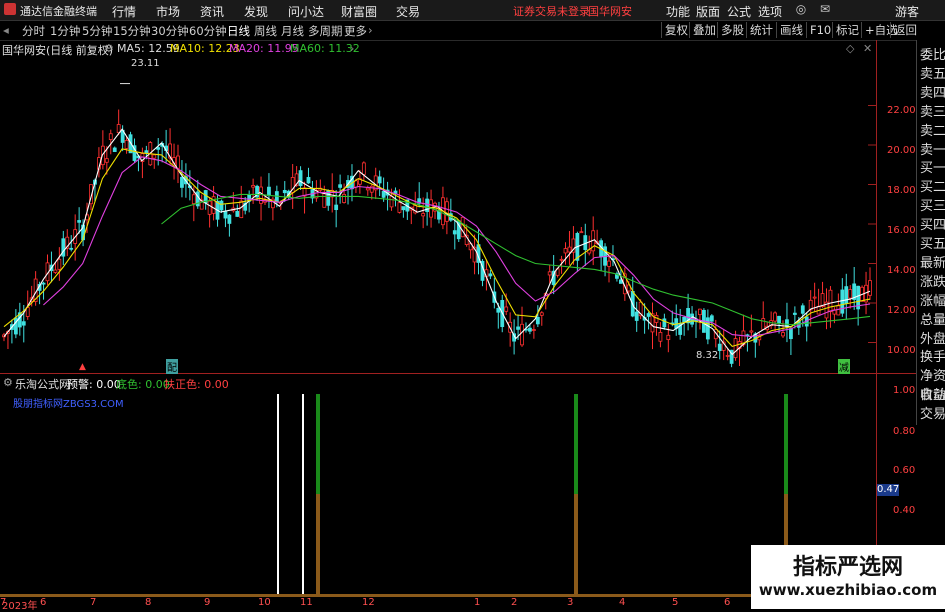 The width and height of the screenshot is (945, 612). I want to click on period-monthly: 月线, so click(292, 31).